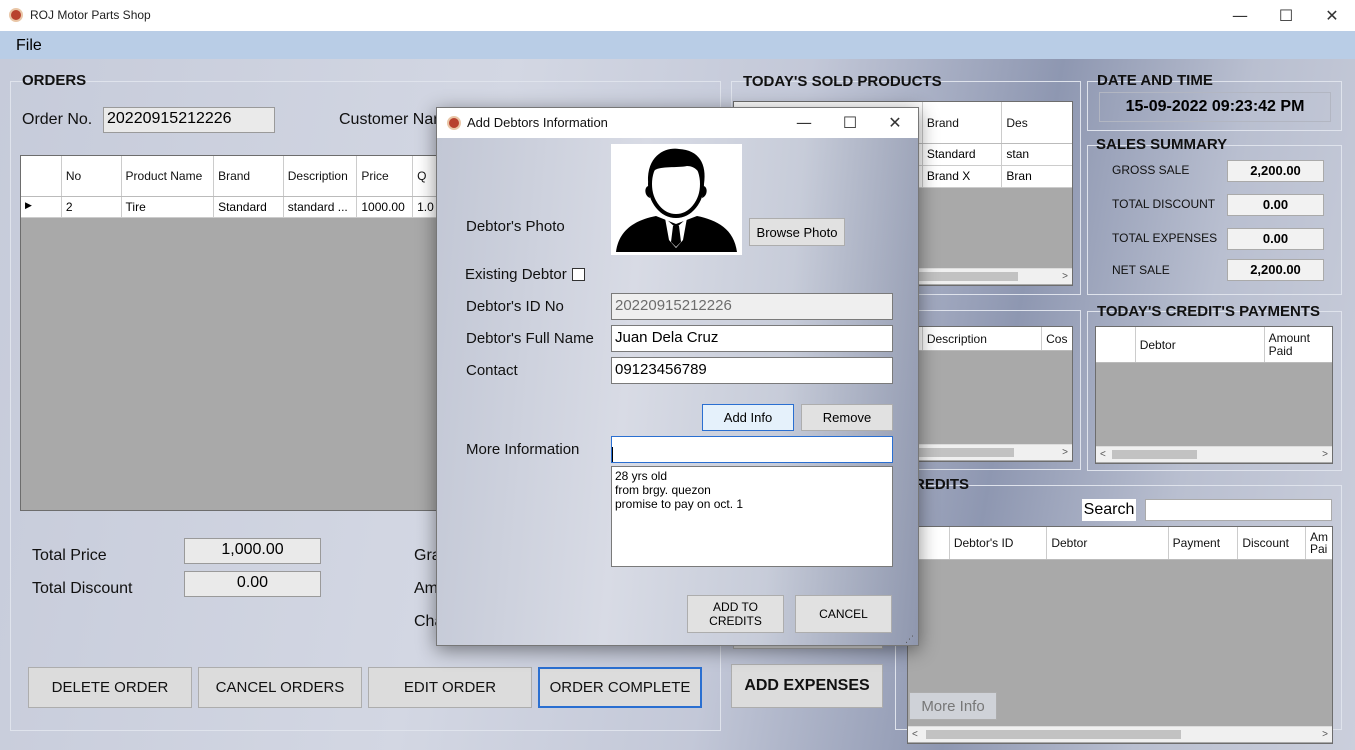 The image size is (1355, 750). Describe the element at coordinates (1057, 338) in the screenshot. I see `expenses-col-header: Cos` at that location.